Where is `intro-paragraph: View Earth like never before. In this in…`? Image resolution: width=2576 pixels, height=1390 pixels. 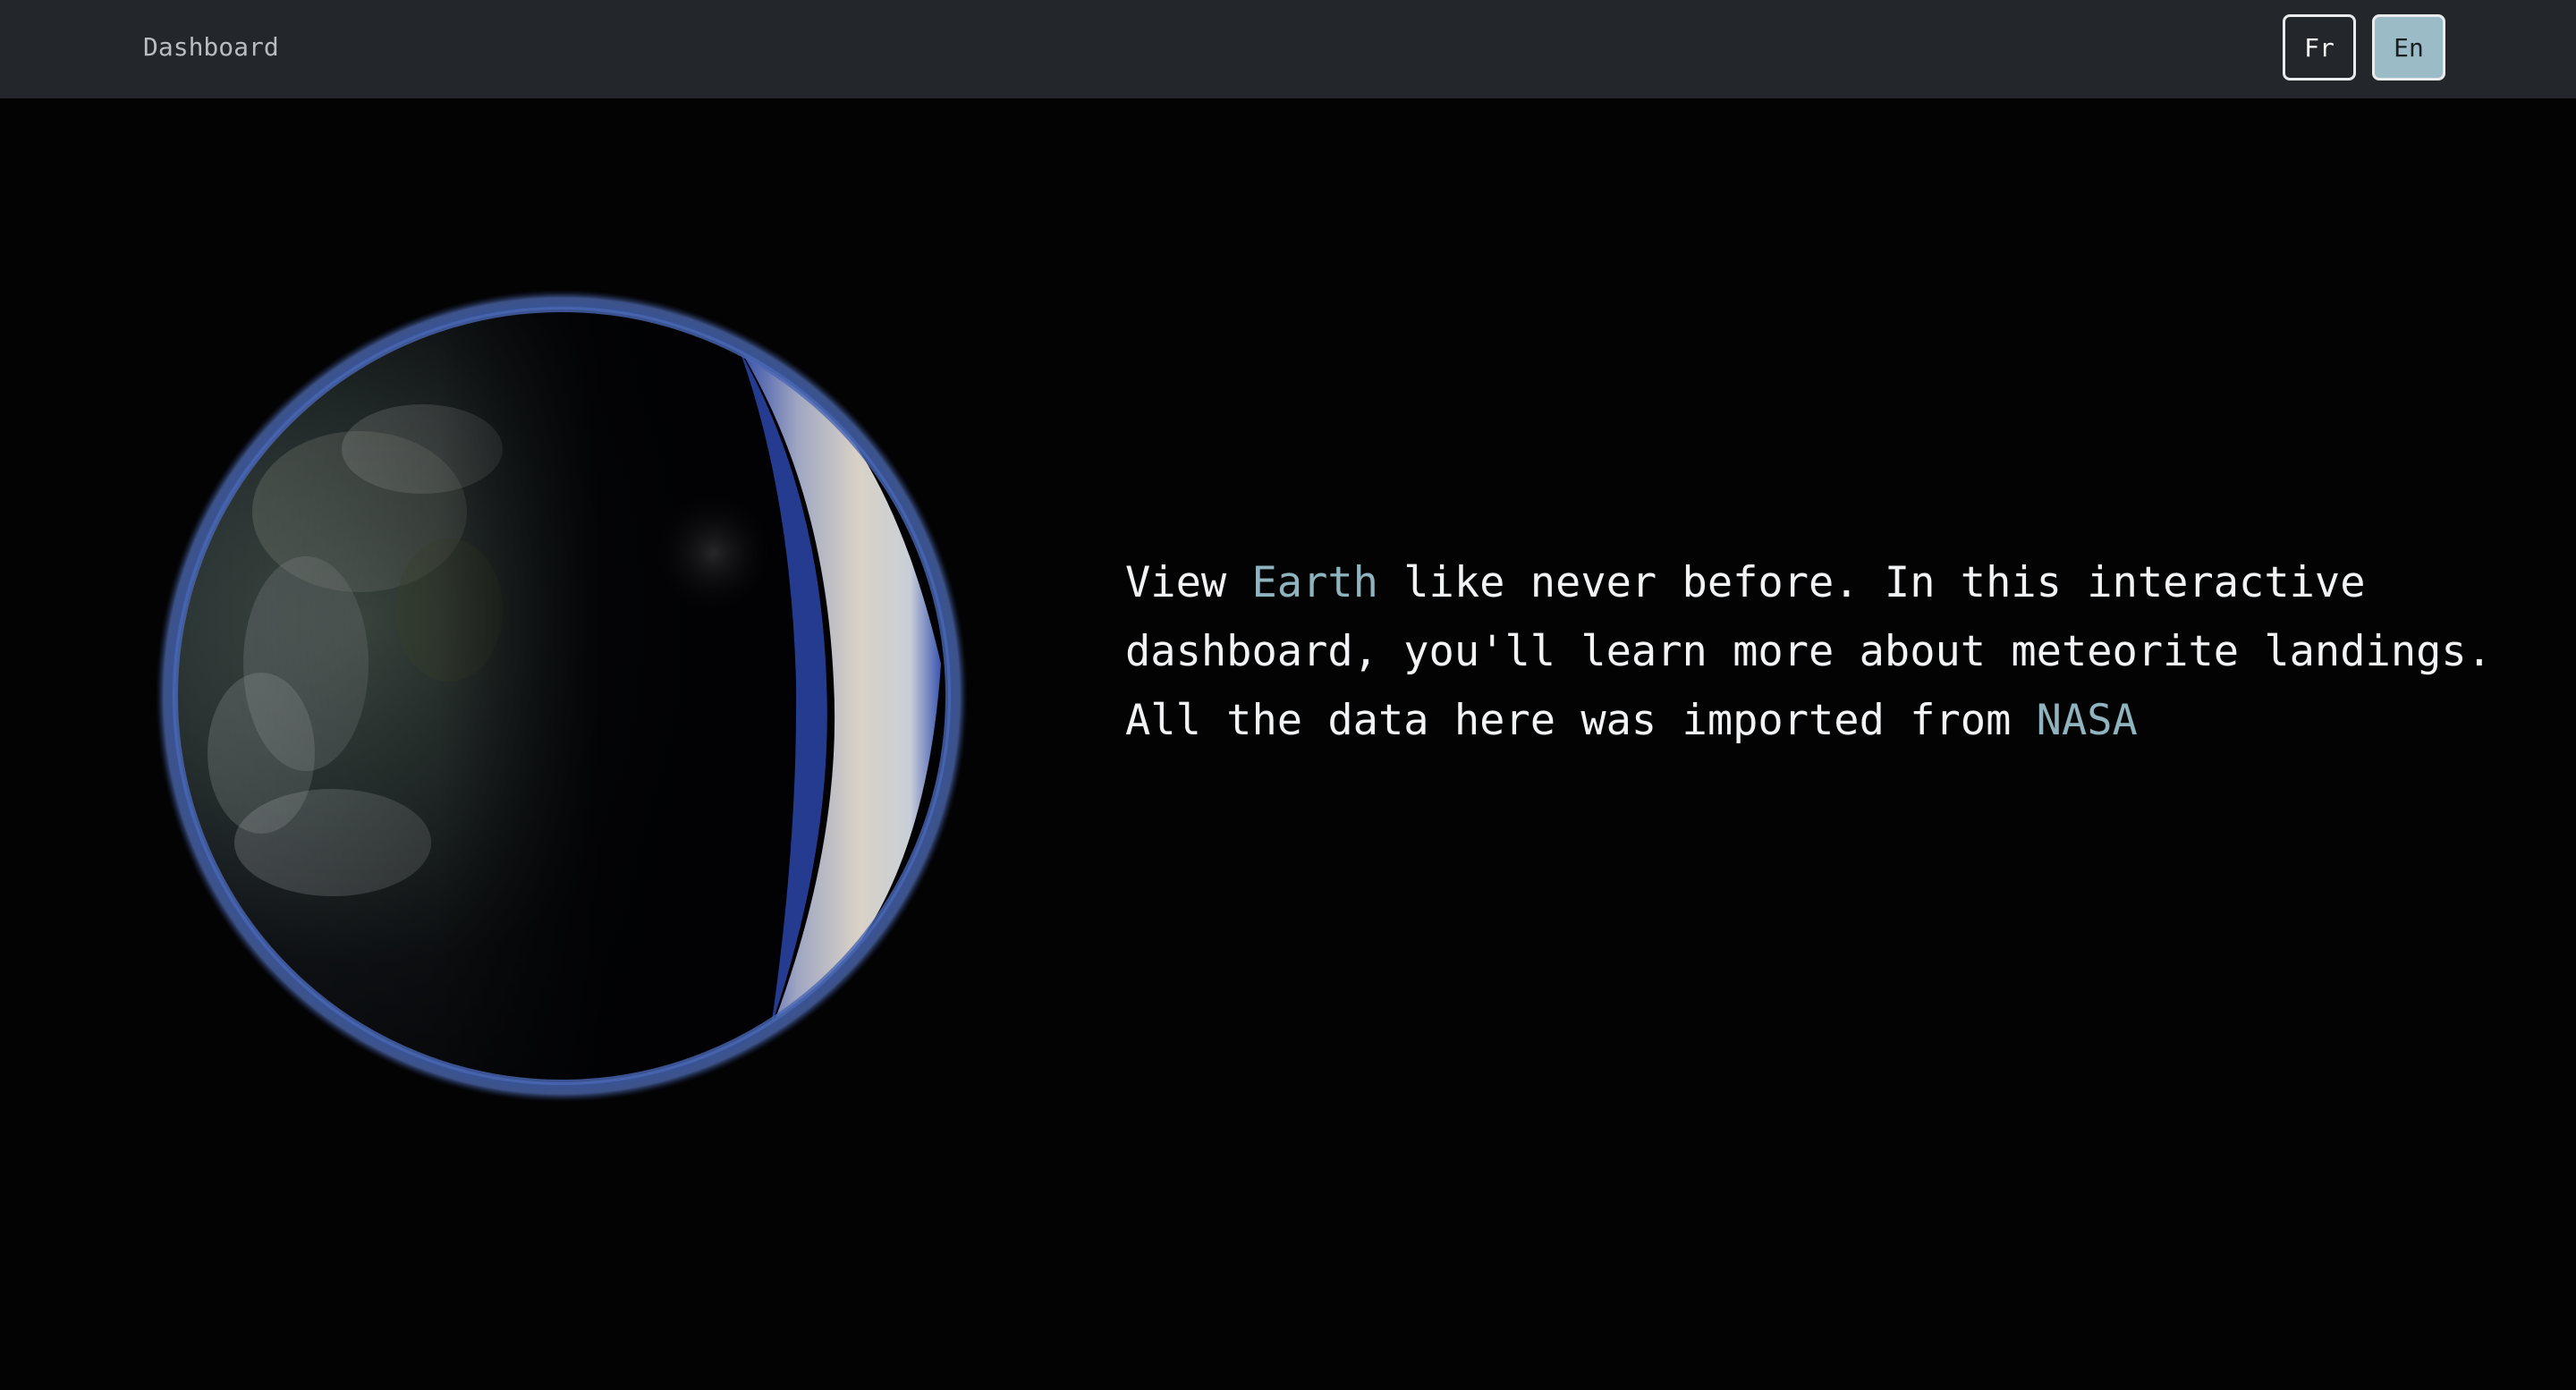 intro-paragraph: View Earth like never before. In this in… is located at coordinates (1840, 651).